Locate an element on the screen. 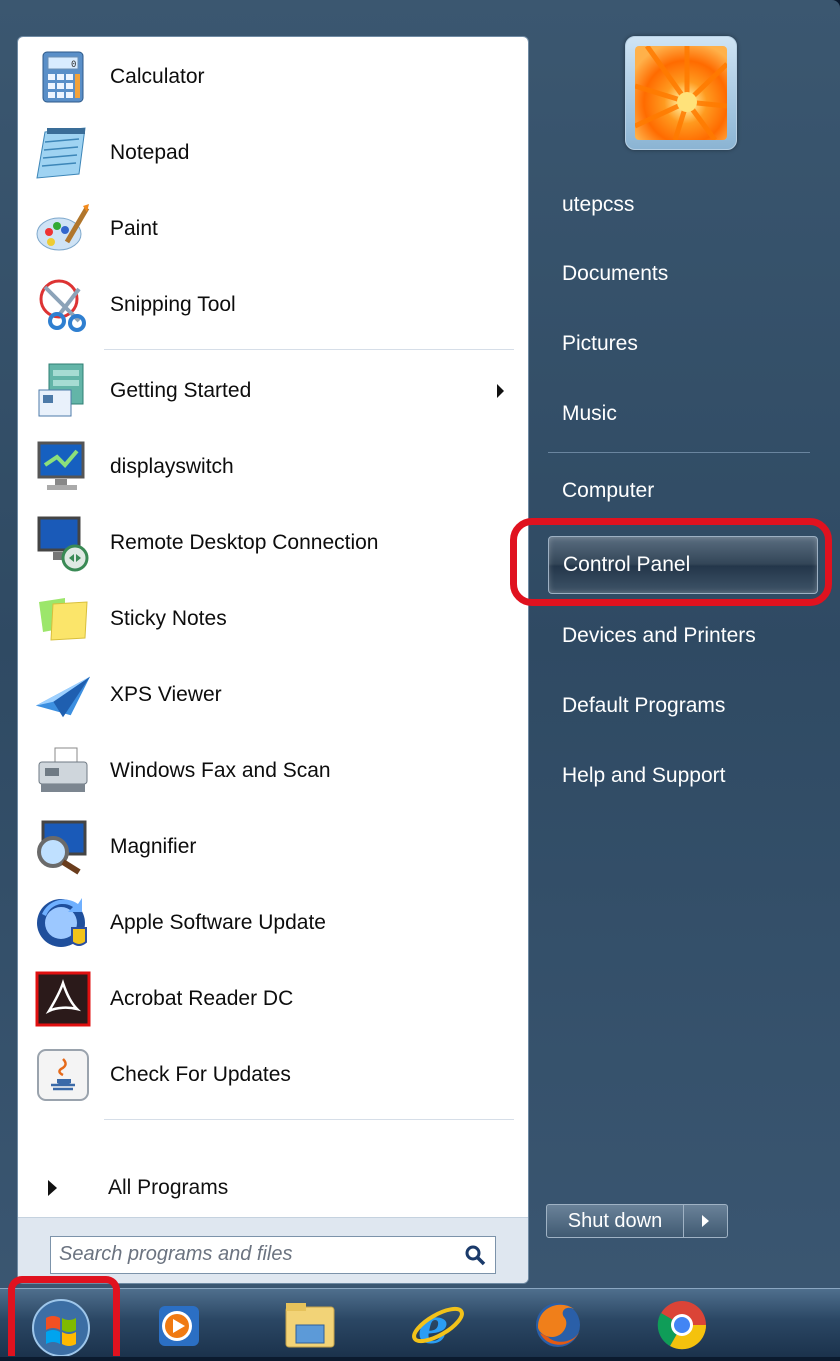 Image resolution: width=840 pixels, height=1361 pixels. remote-desktop-icon is located at coordinates (63, 543).